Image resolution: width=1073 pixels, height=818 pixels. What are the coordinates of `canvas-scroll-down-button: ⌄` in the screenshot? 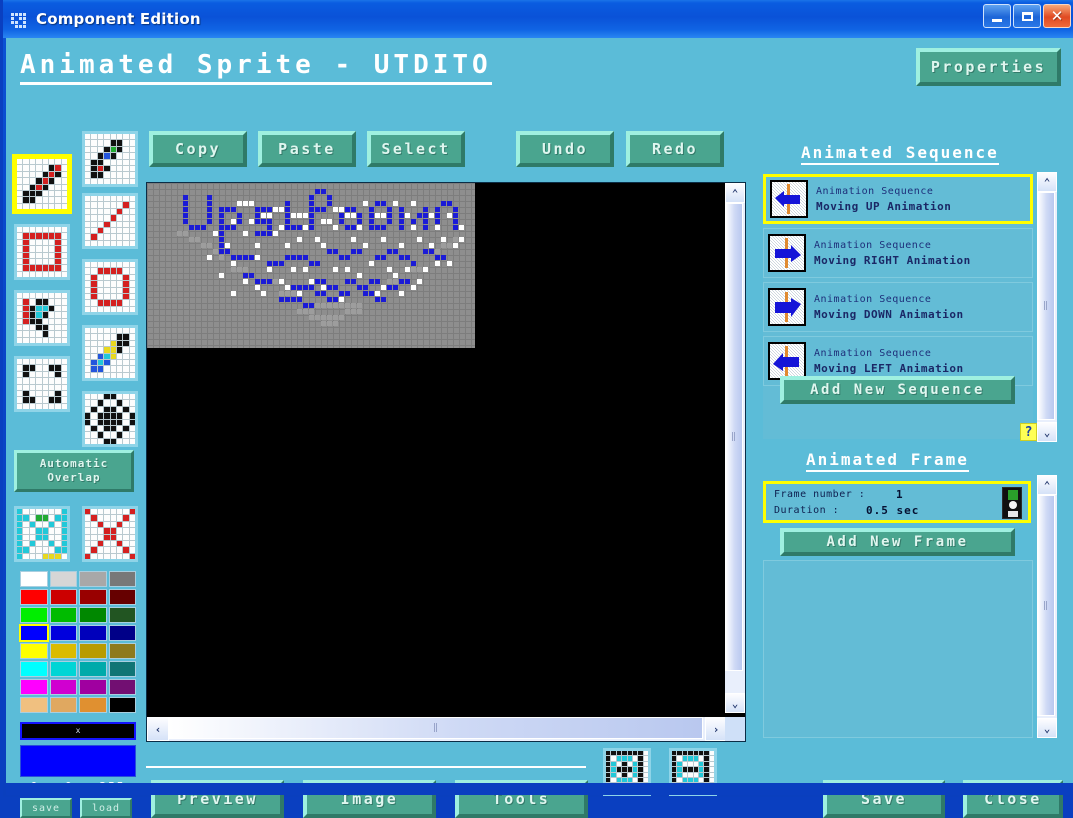 It's located at (735, 703).